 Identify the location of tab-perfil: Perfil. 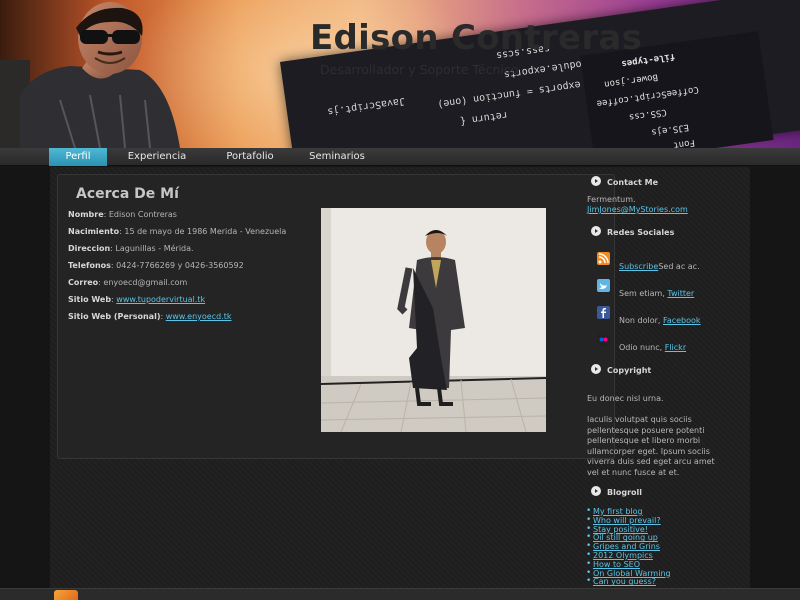
(78, 157).